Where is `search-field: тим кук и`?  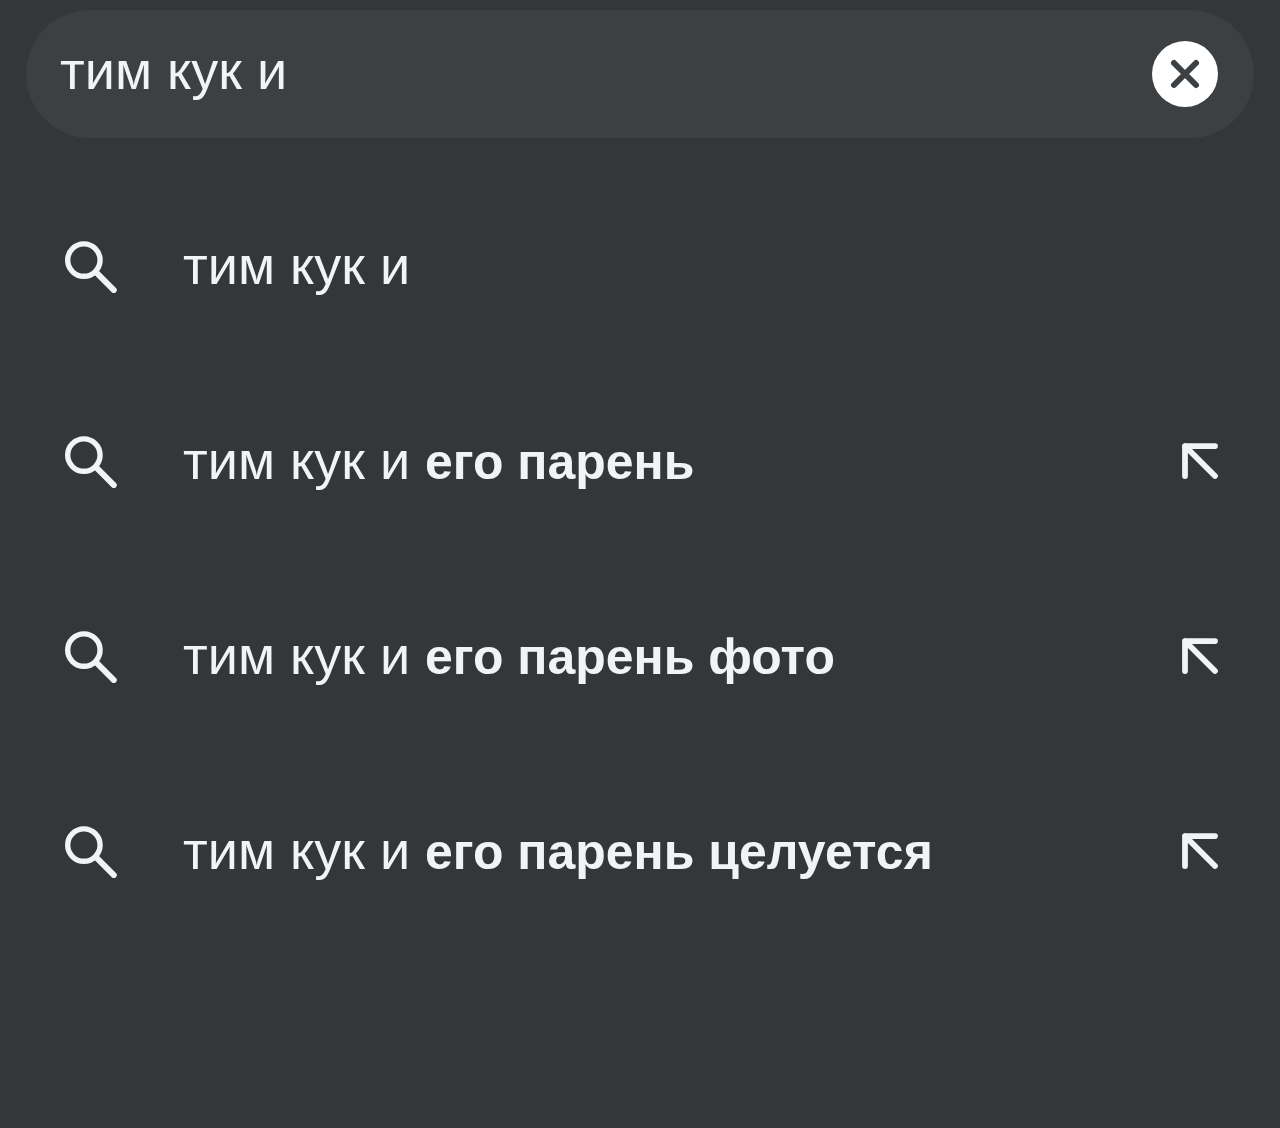
search-field: тим кук и is located at coordinates (640, 74).